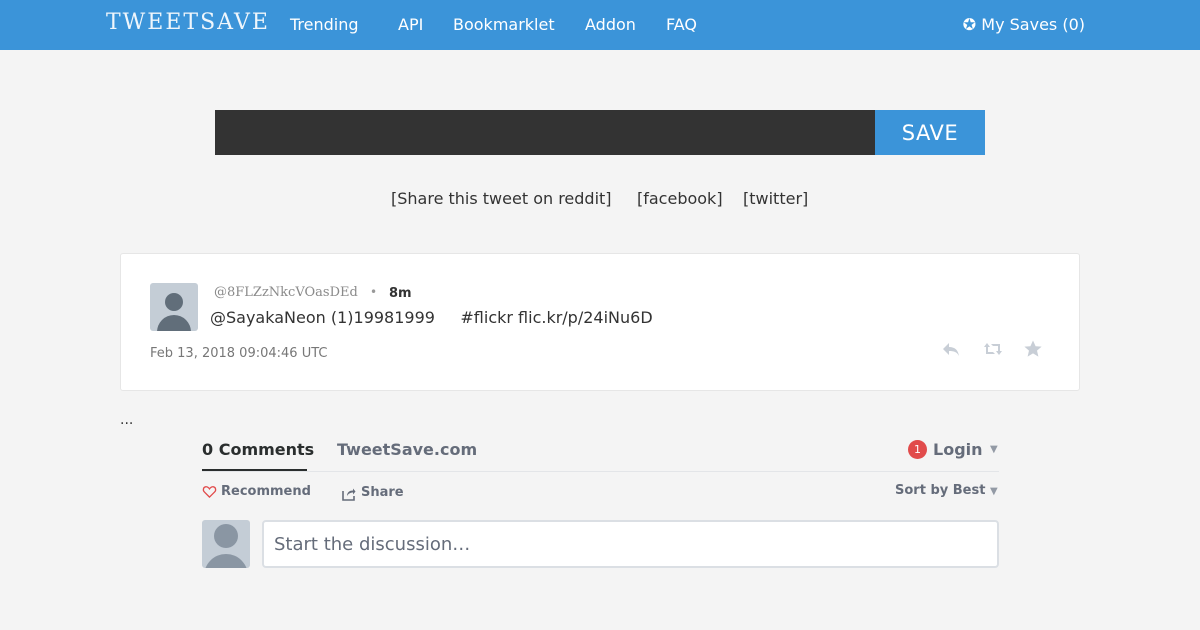  What do you see at coordinates (600, 471) in the screenshot?
I see `comments-divider` at bounding box center [600, 471].